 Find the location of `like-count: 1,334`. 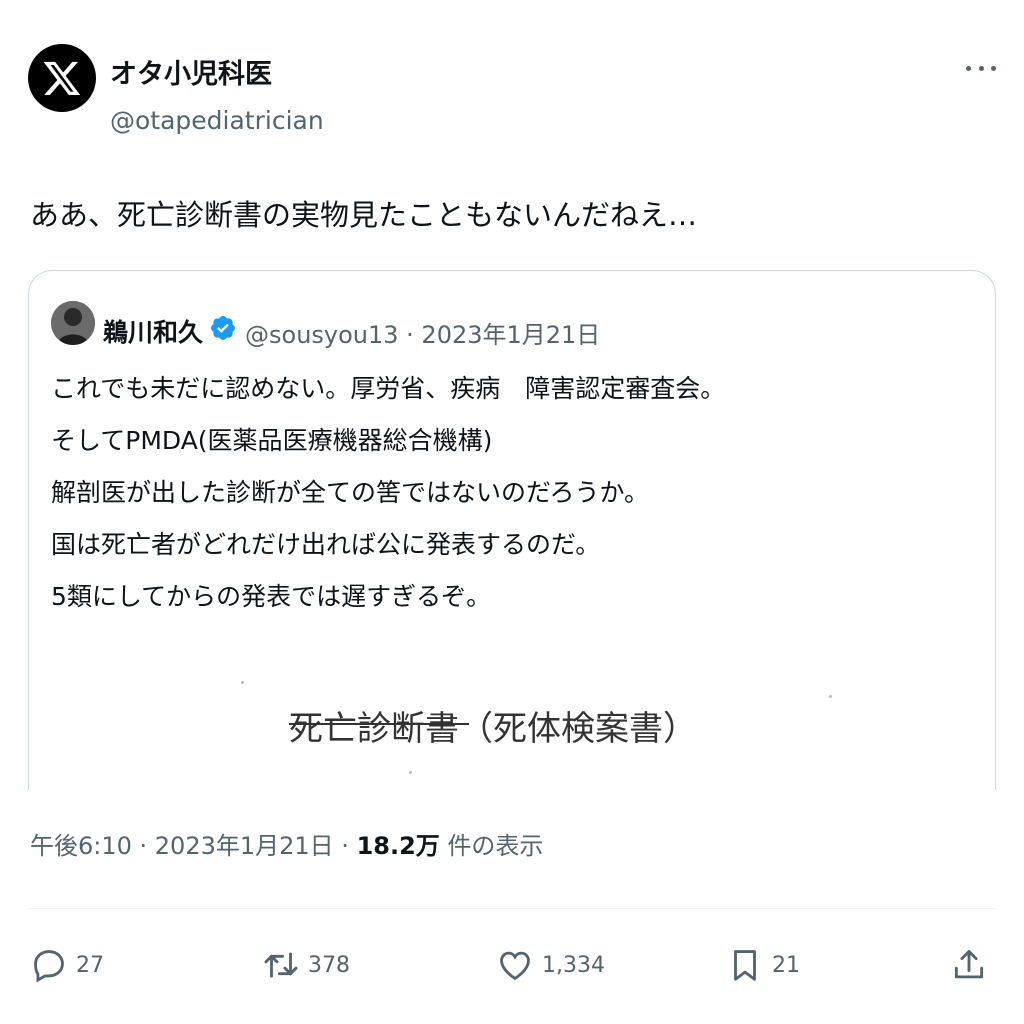

like-count: 1,334 is located at coordinates (573, 965).